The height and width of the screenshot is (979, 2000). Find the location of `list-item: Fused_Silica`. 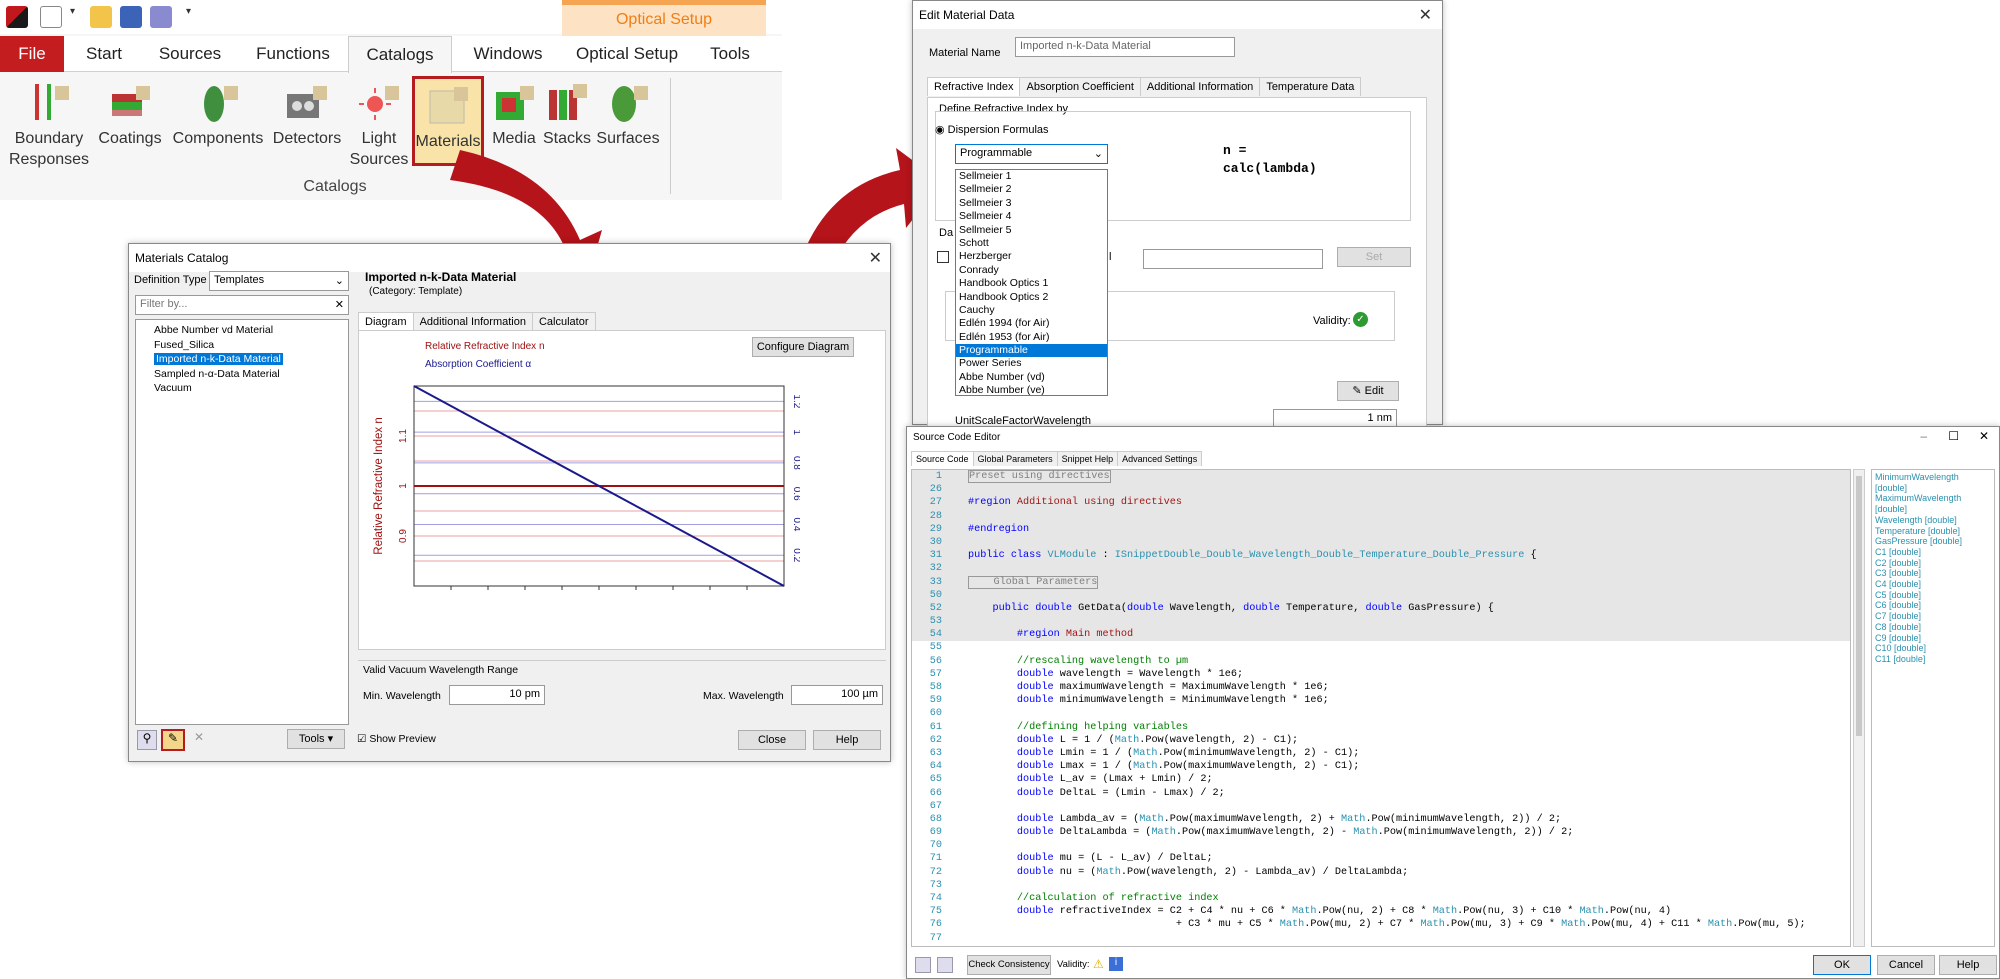

list-item: Fused_Silica is located at coordinates (242, 345).